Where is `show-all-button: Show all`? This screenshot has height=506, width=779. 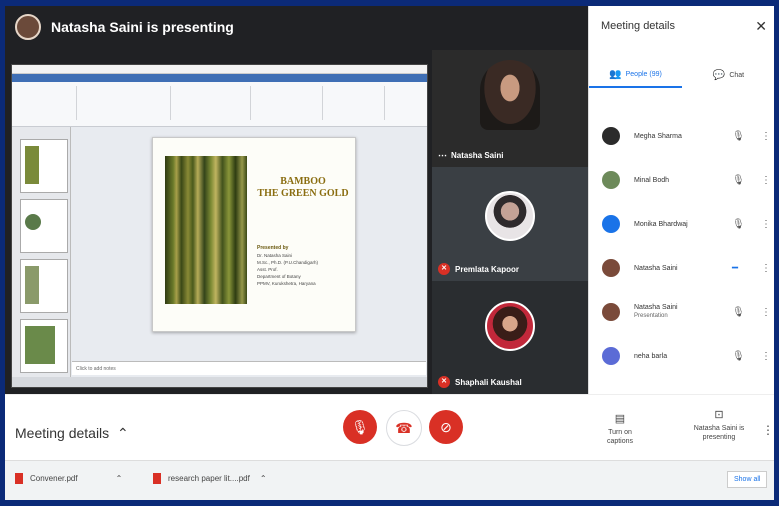 show-all-button: Show all is located at coordinates (747, 479).